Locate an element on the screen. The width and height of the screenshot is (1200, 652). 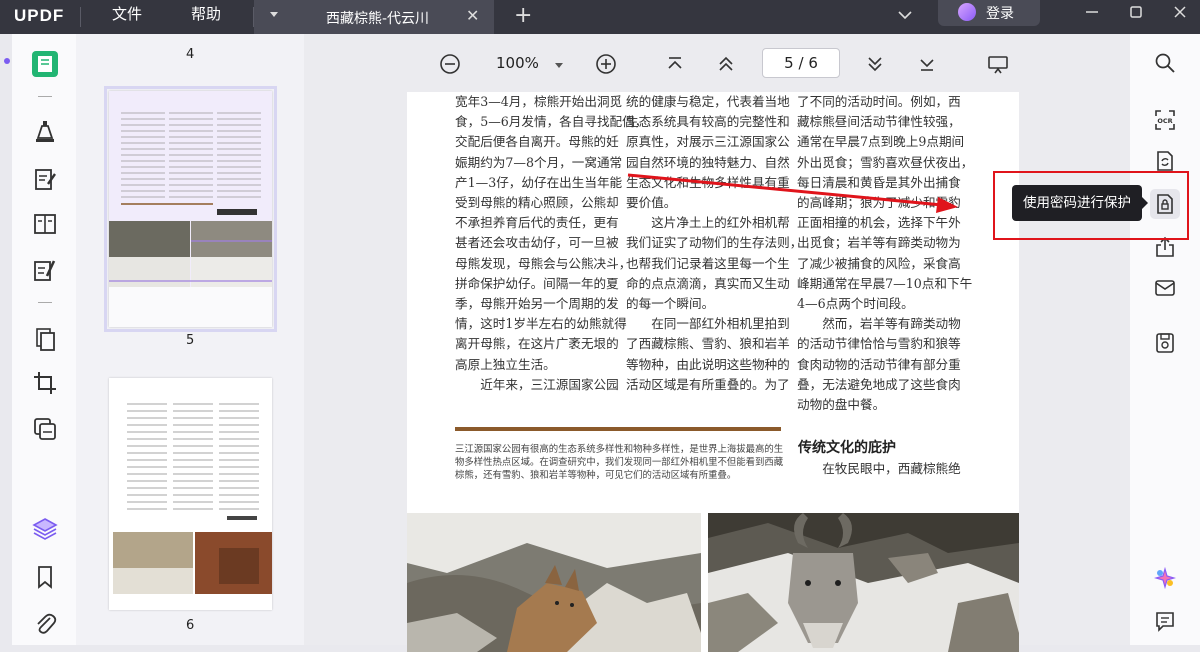
paragraph-line: 近年来，三江源国家公园 is located at coordinates (537, 384).